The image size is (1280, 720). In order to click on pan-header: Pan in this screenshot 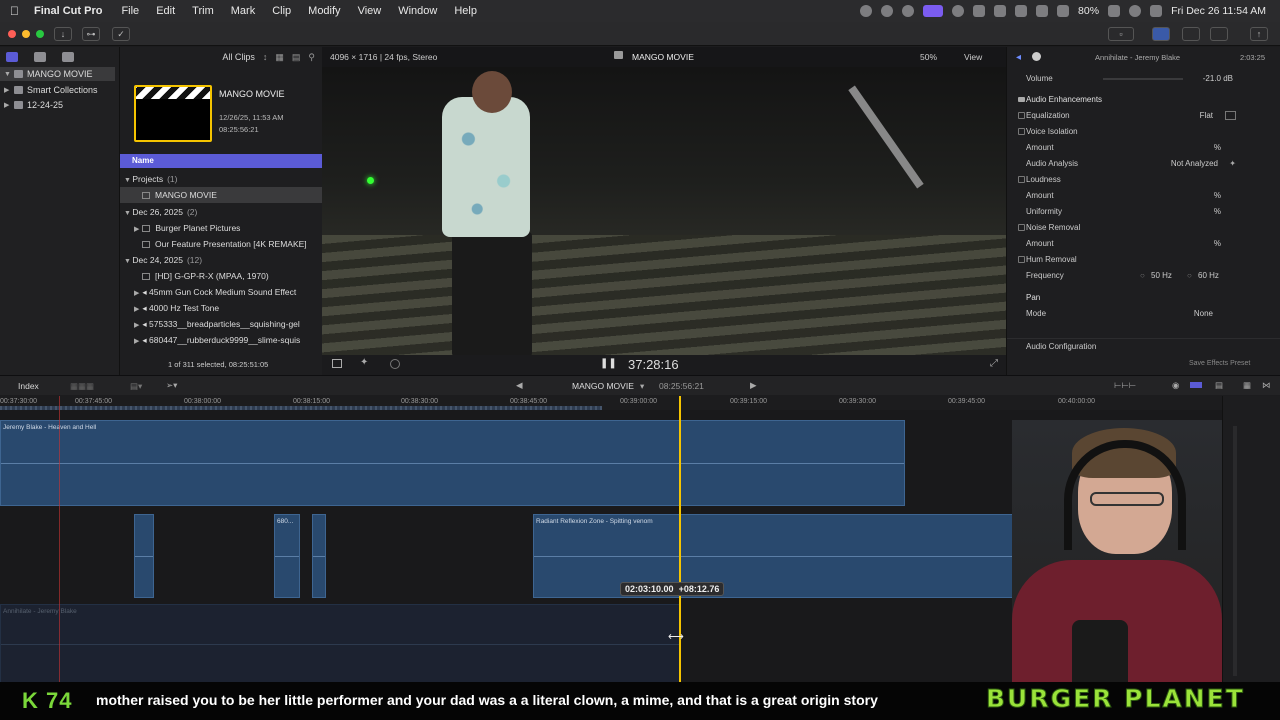, I will do `click(1143, 298)`.